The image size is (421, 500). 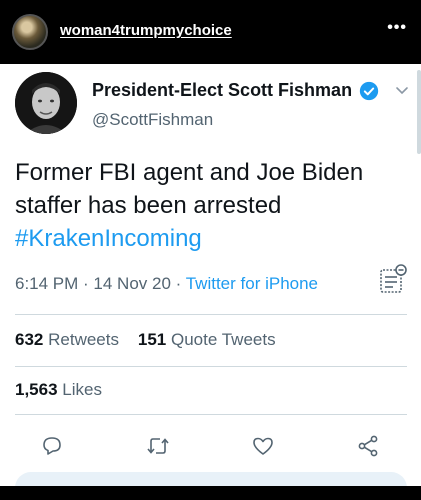 I want to click on likes-count: 1,563, so click(x=36, y=389).